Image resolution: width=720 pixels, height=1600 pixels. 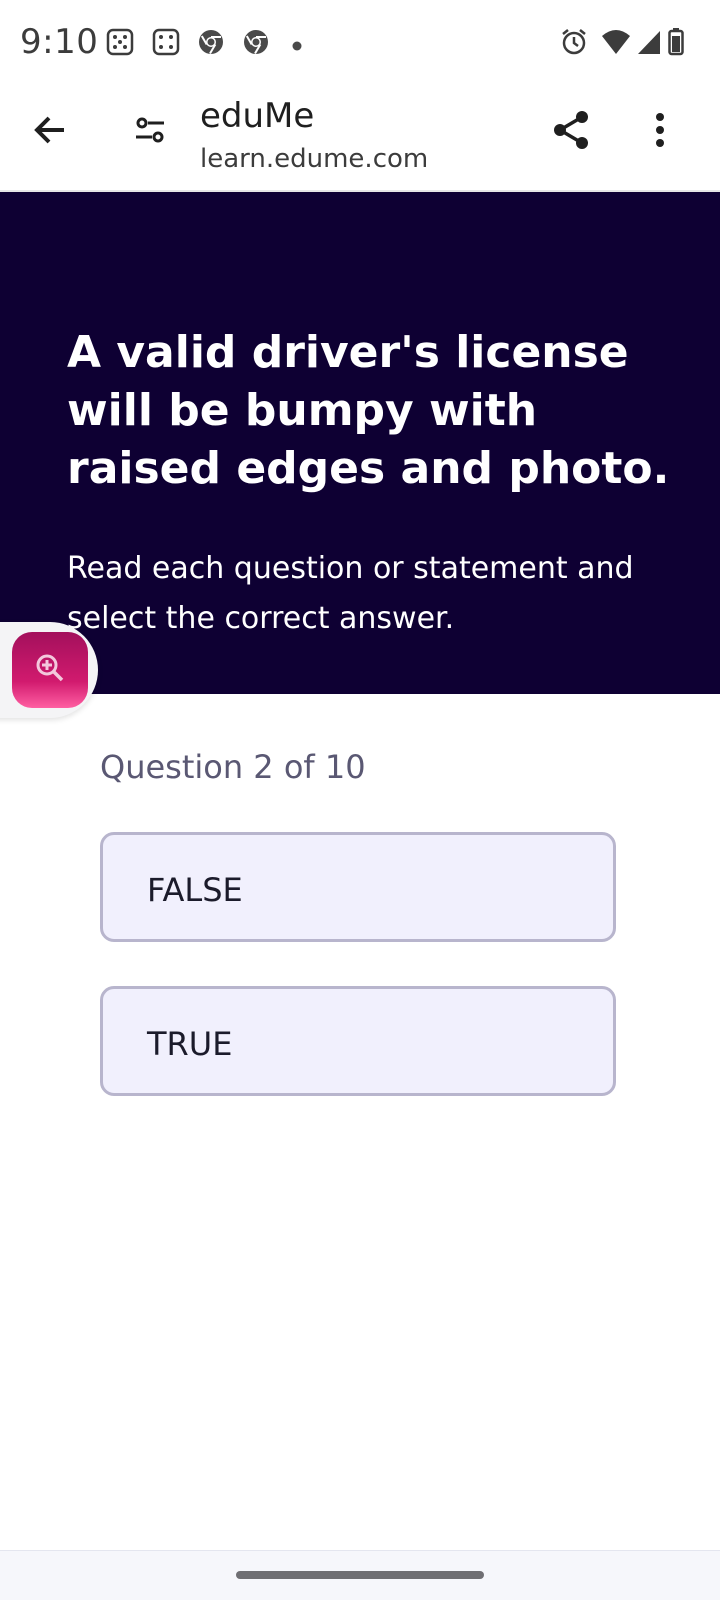 I want to click on alarm-icon, so click(x=574, y=42).